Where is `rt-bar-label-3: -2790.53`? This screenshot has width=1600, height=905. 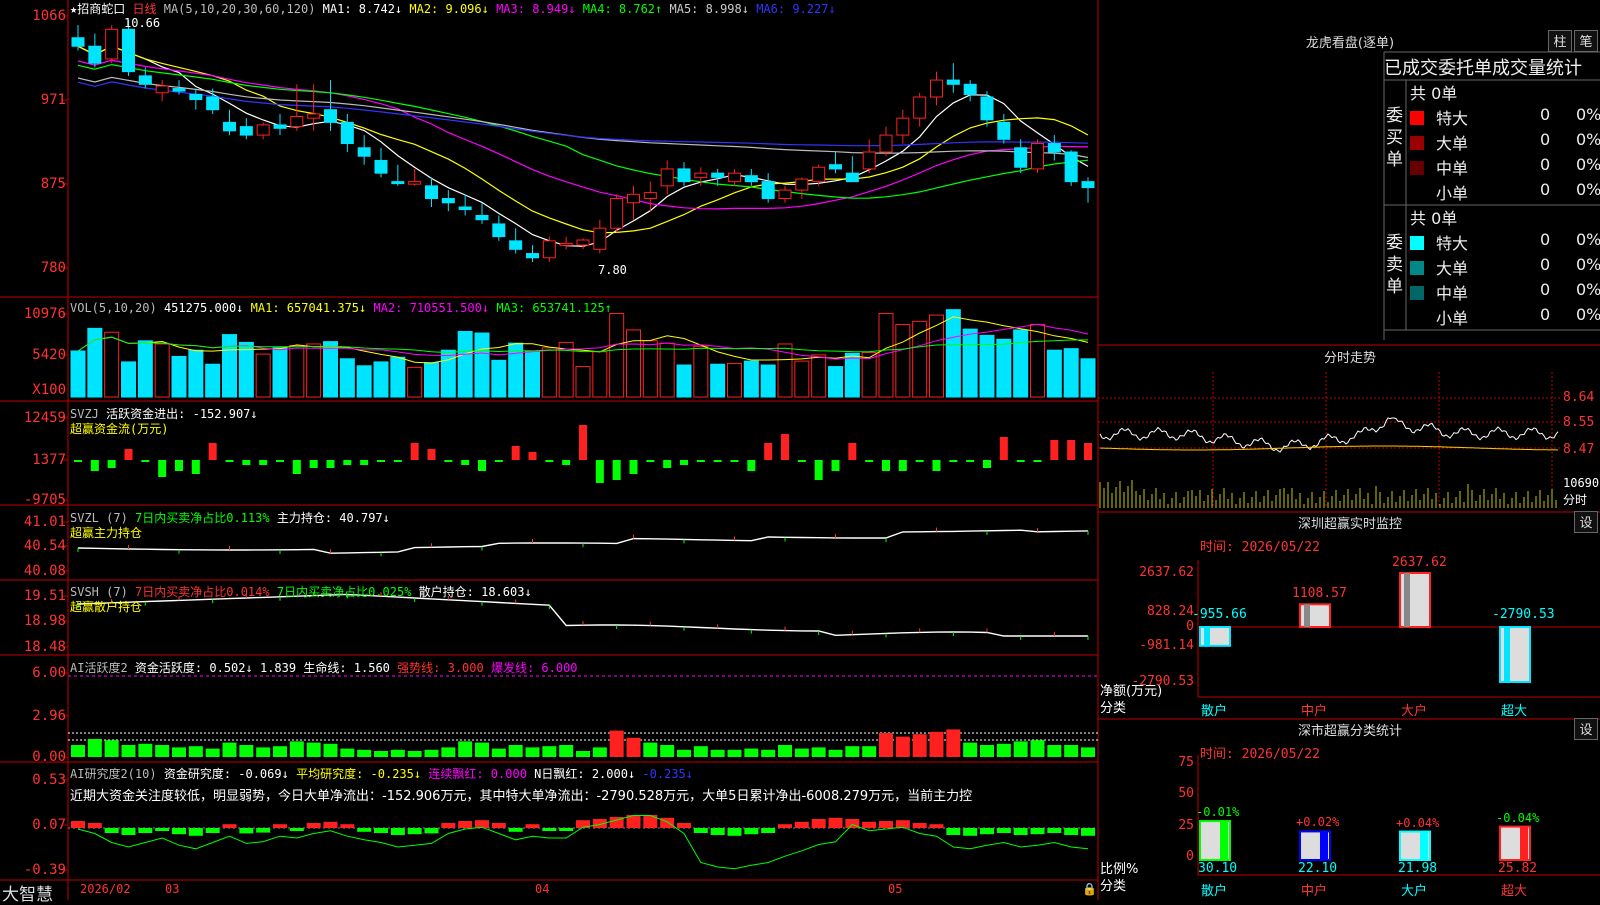
rt-bar-label-3: -2790.53 is located at coordinates (1523, 614).